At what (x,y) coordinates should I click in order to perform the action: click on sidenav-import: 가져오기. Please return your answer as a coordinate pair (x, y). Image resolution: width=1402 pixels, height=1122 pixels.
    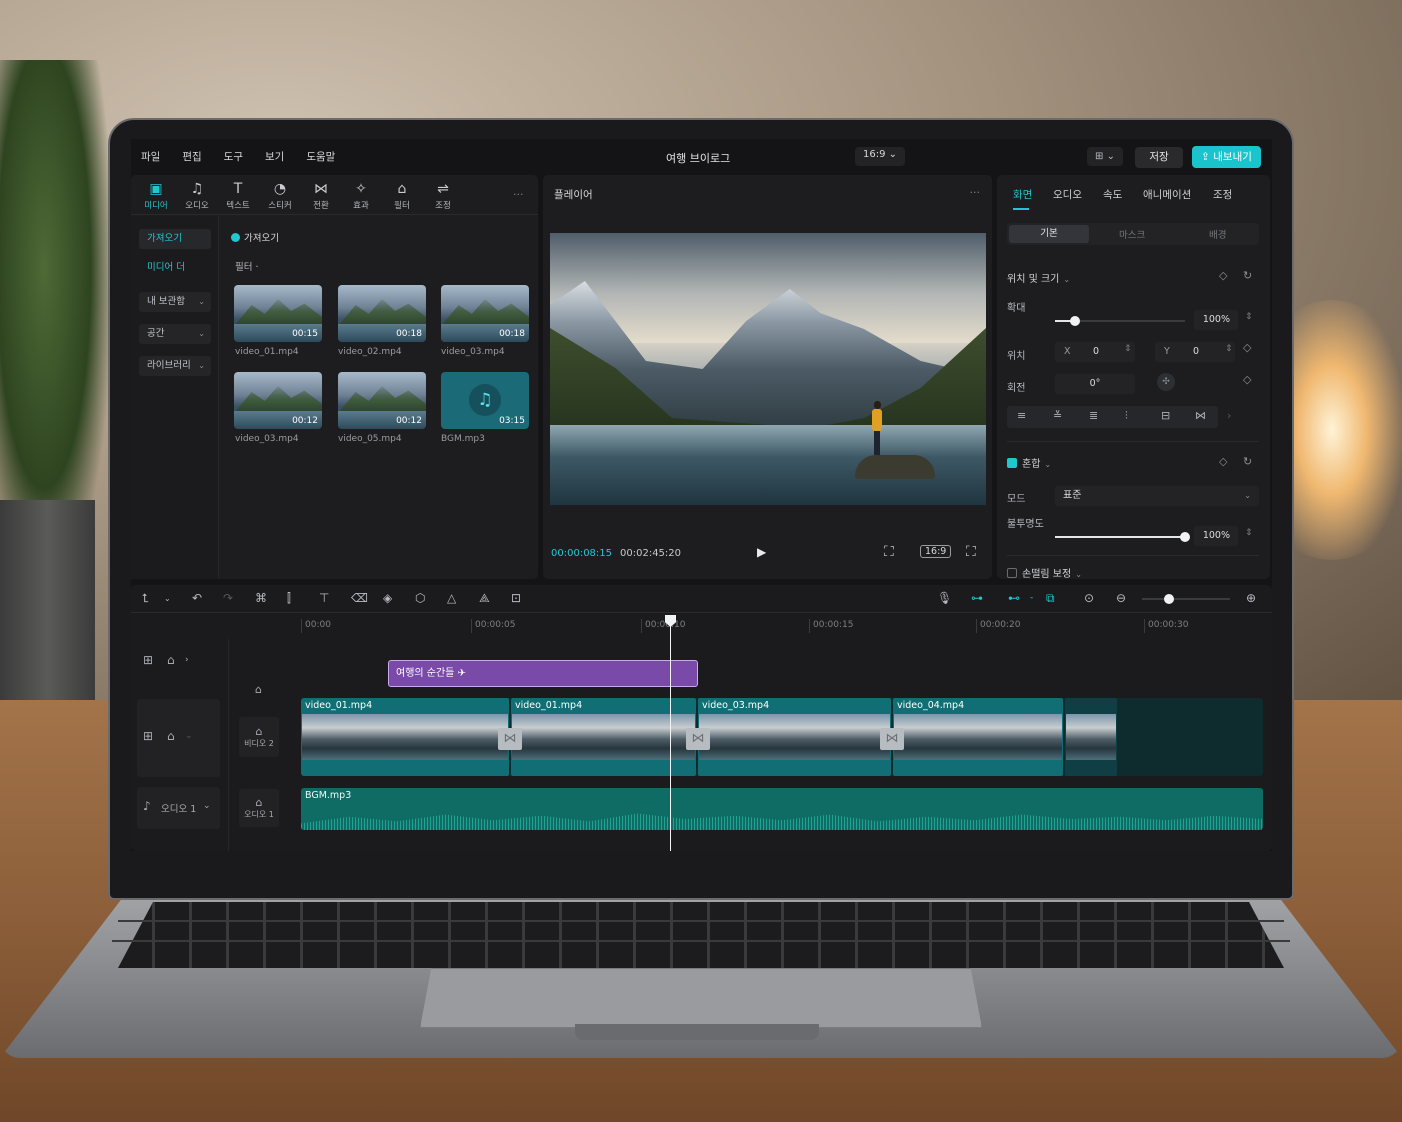
    Looking at the image, I should click on (175, 239).